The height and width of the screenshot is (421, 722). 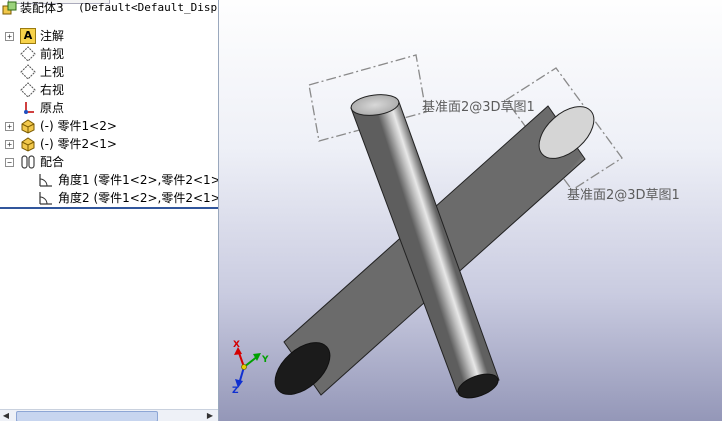 What do you see at coordinates (9, 162) in the screenshot?
I see `collapse-toggle: −` at bounding box center [9, 162].